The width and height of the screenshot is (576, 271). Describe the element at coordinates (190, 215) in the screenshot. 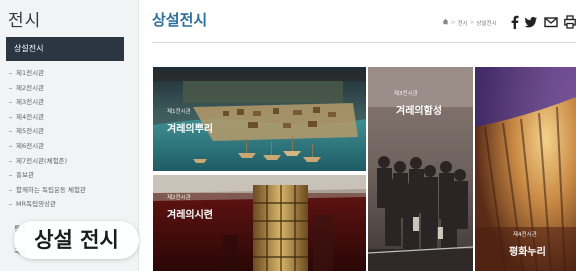

I see `gallery-hall-name: 겨레의시련` at that location.